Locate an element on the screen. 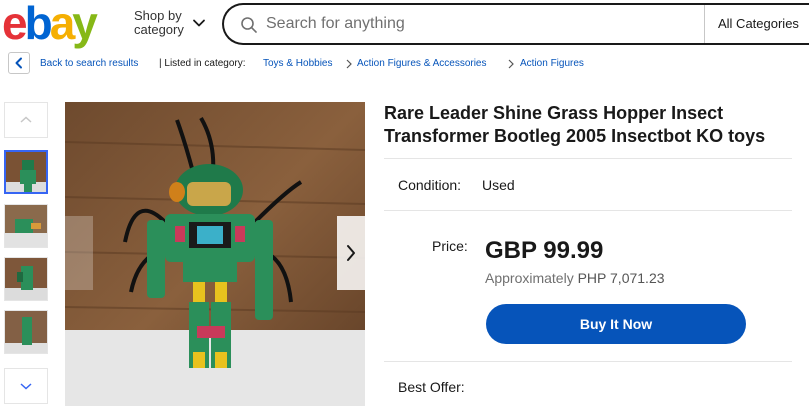  breadcrumb-item-action-figures: Action Figures is located at coordinates (552, 63).